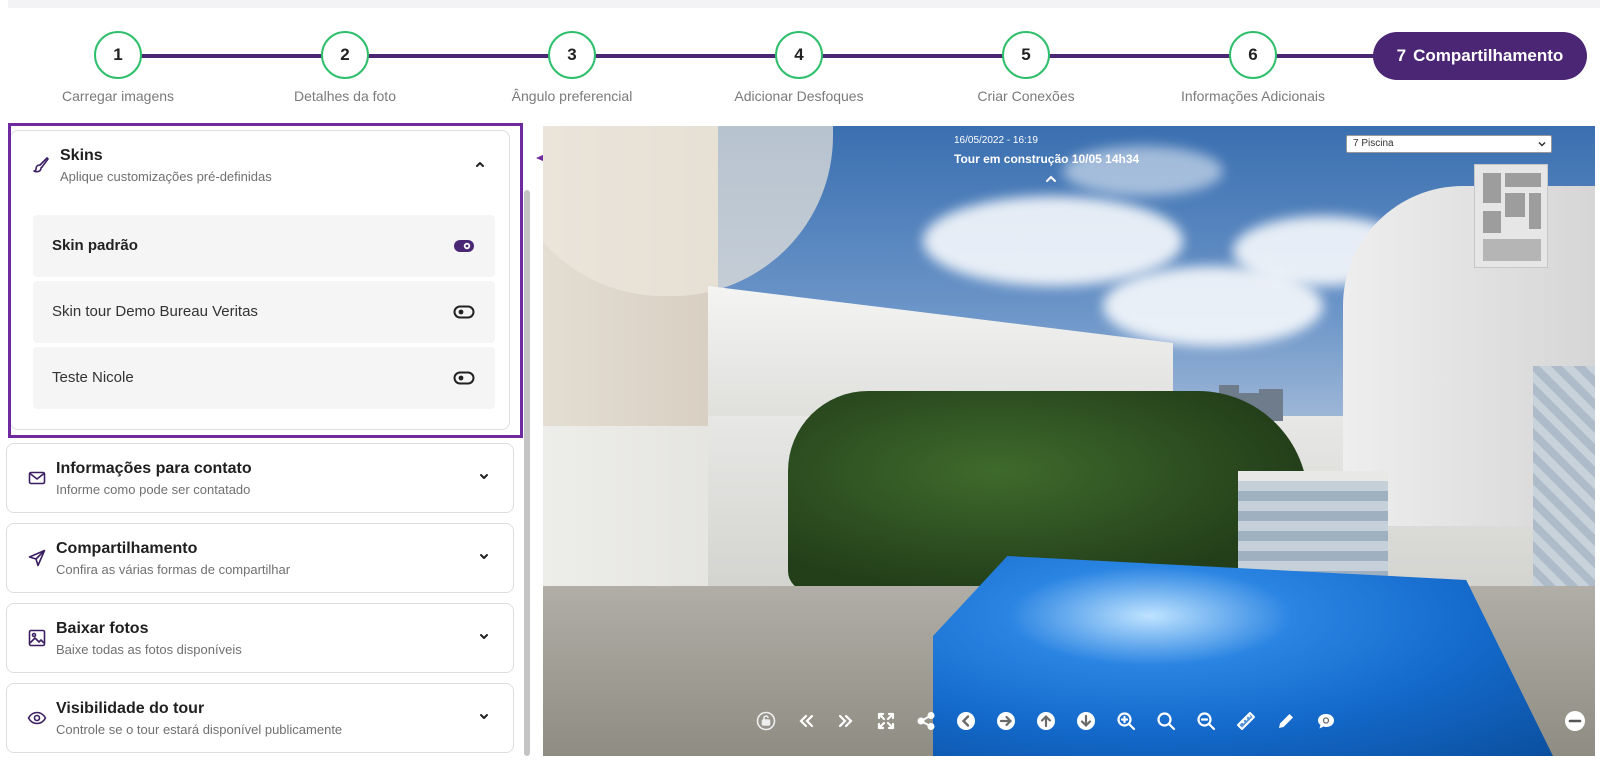 The height and width of the screenshot is (767, 1600). Describe the element at coordinates (1253, 96) in the screenshot. I see `step-6-label: Informações Adicionais` at that location.